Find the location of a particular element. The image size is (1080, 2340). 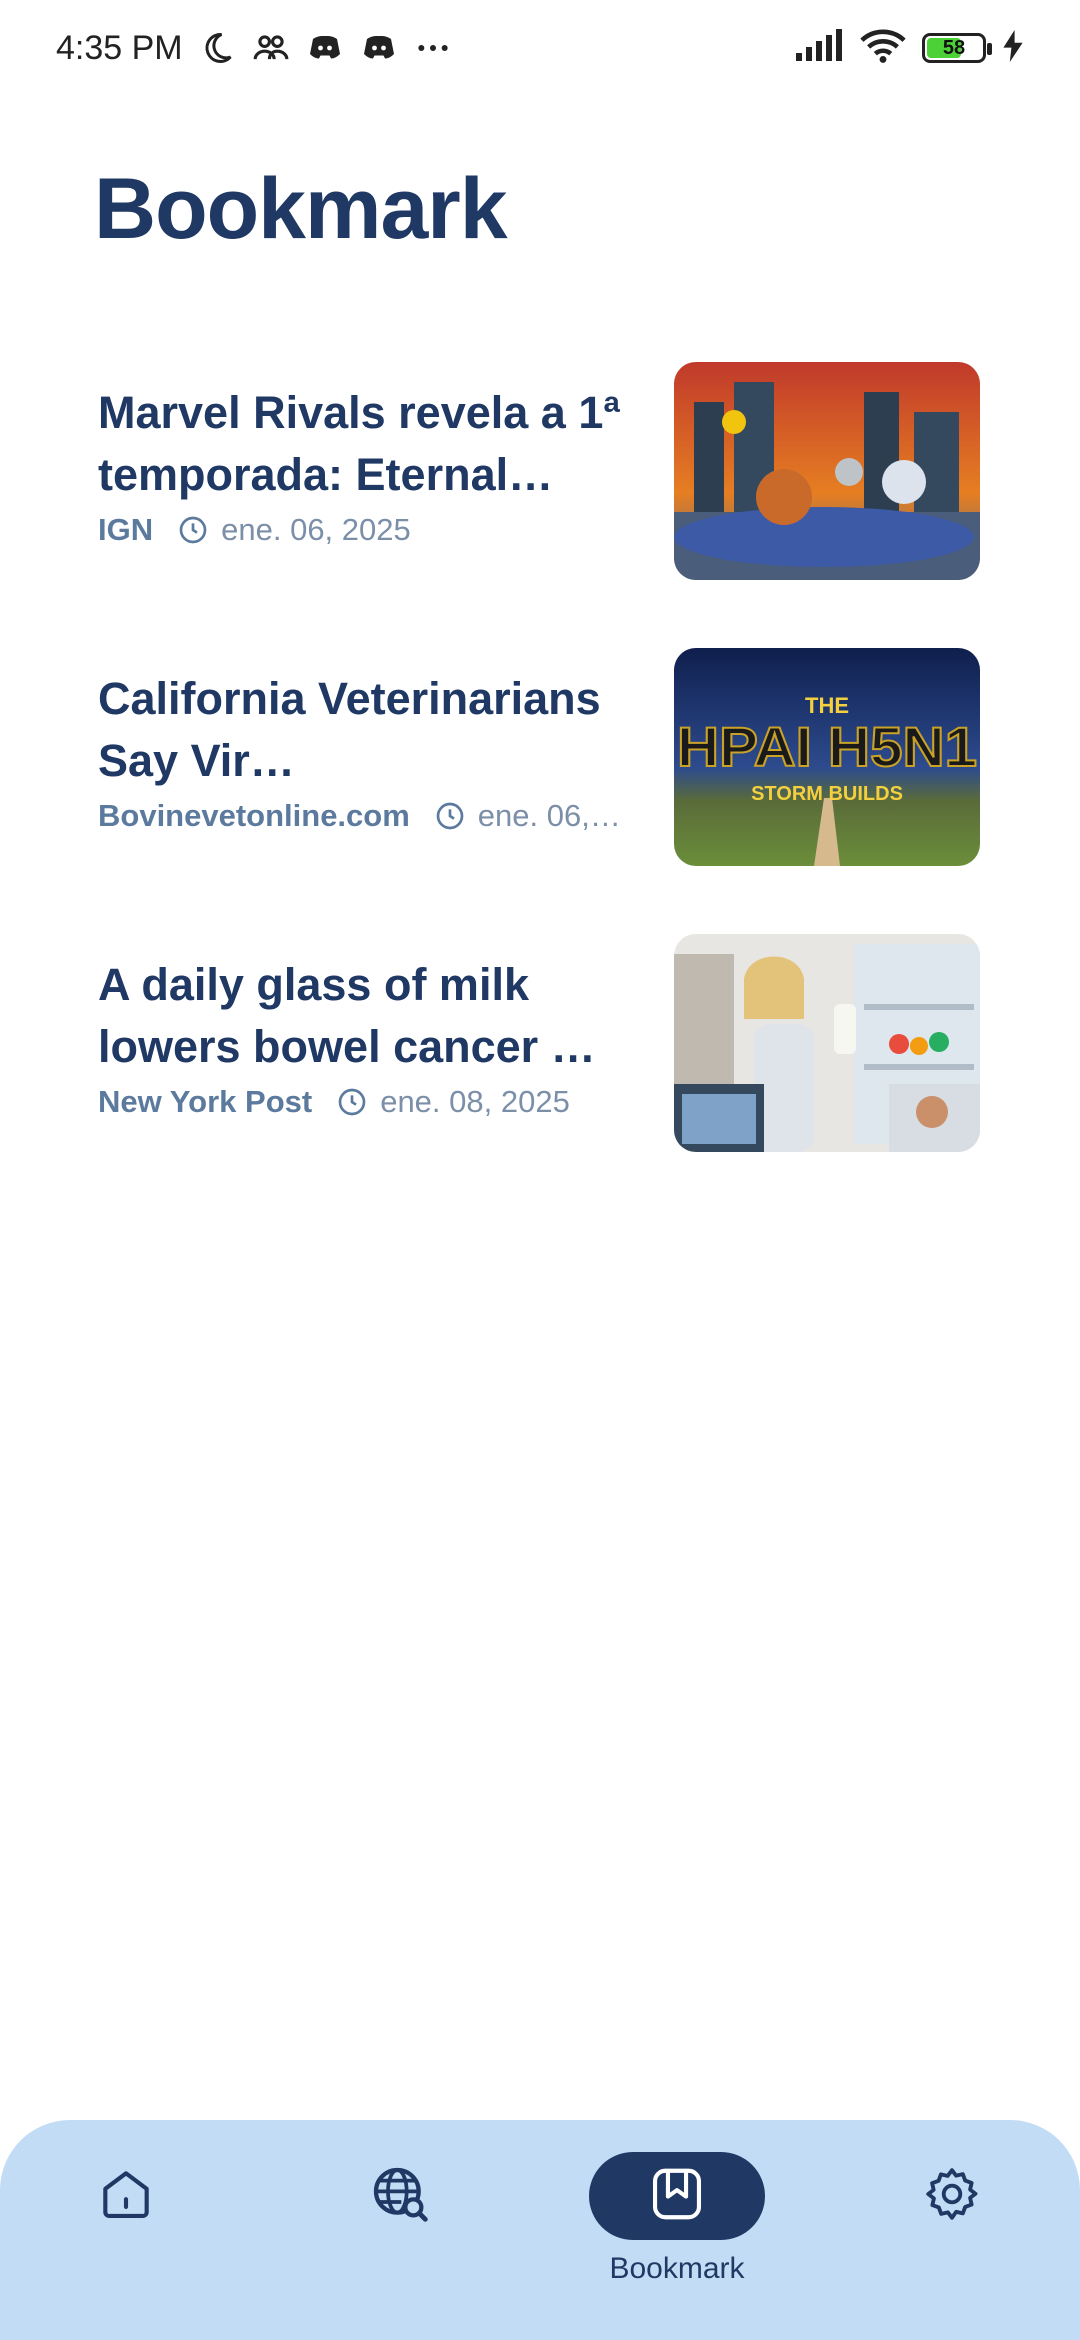

milk-fridge-thumbnail is located at coordinates (827, 1043).